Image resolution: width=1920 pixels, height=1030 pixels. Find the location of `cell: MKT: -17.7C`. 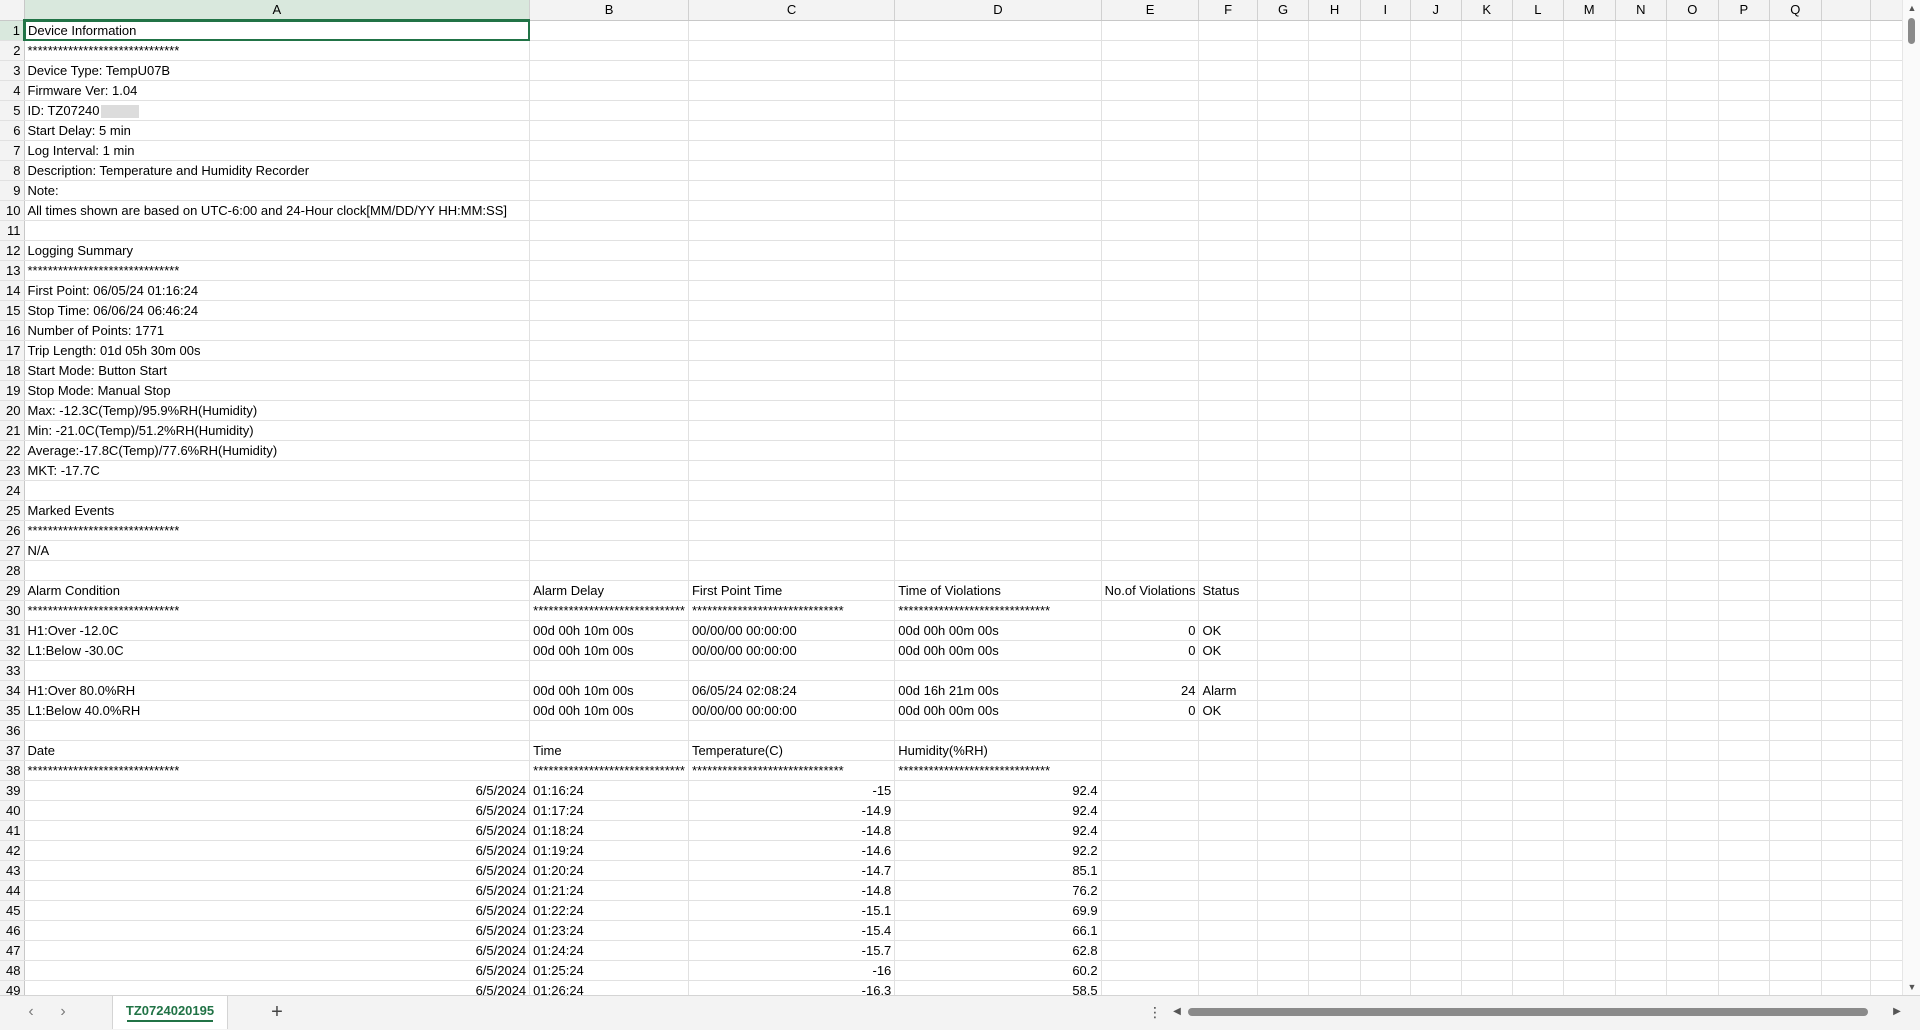

cell: MKT: -17.7C is located at coordinates (277, 470).